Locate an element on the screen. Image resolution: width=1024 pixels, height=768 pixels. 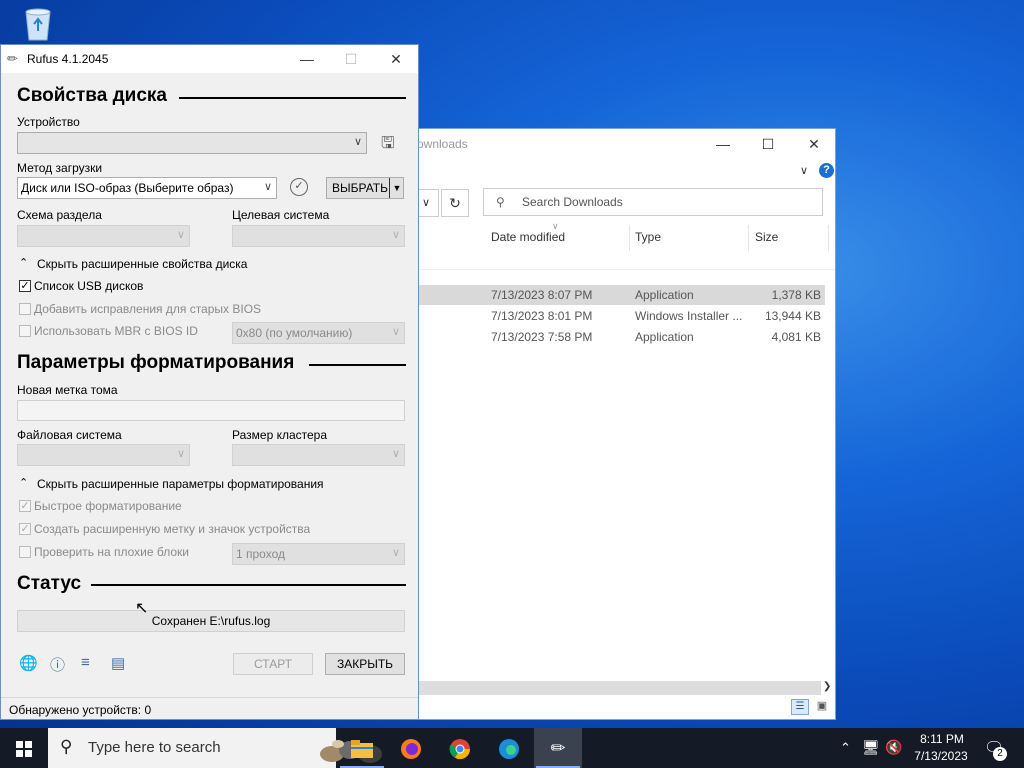
windows-start-icon is located at coordinates (24, 748).